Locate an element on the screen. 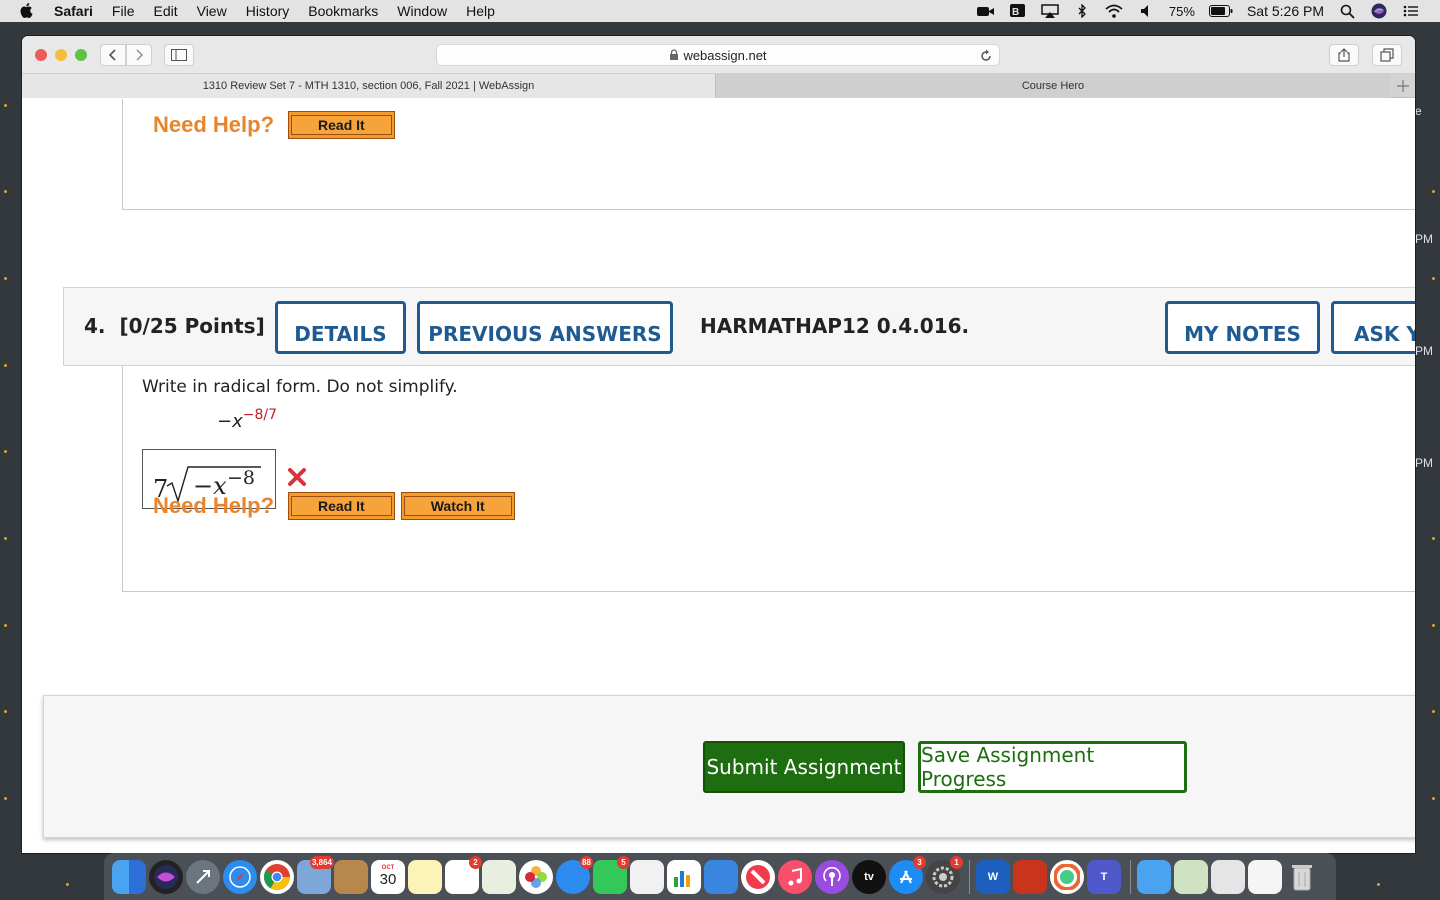 This screenshot has width=1440, height=900. forward-button is located at coordinates (139, 55).